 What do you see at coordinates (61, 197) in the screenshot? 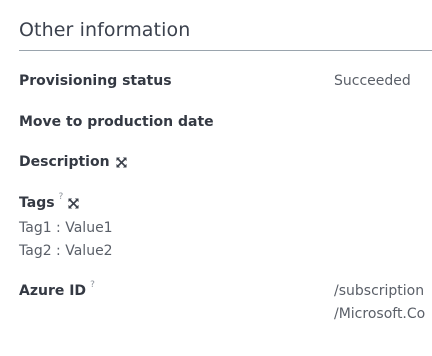
I see `tags-help-icon: ?` at bounding box center [61, 197].